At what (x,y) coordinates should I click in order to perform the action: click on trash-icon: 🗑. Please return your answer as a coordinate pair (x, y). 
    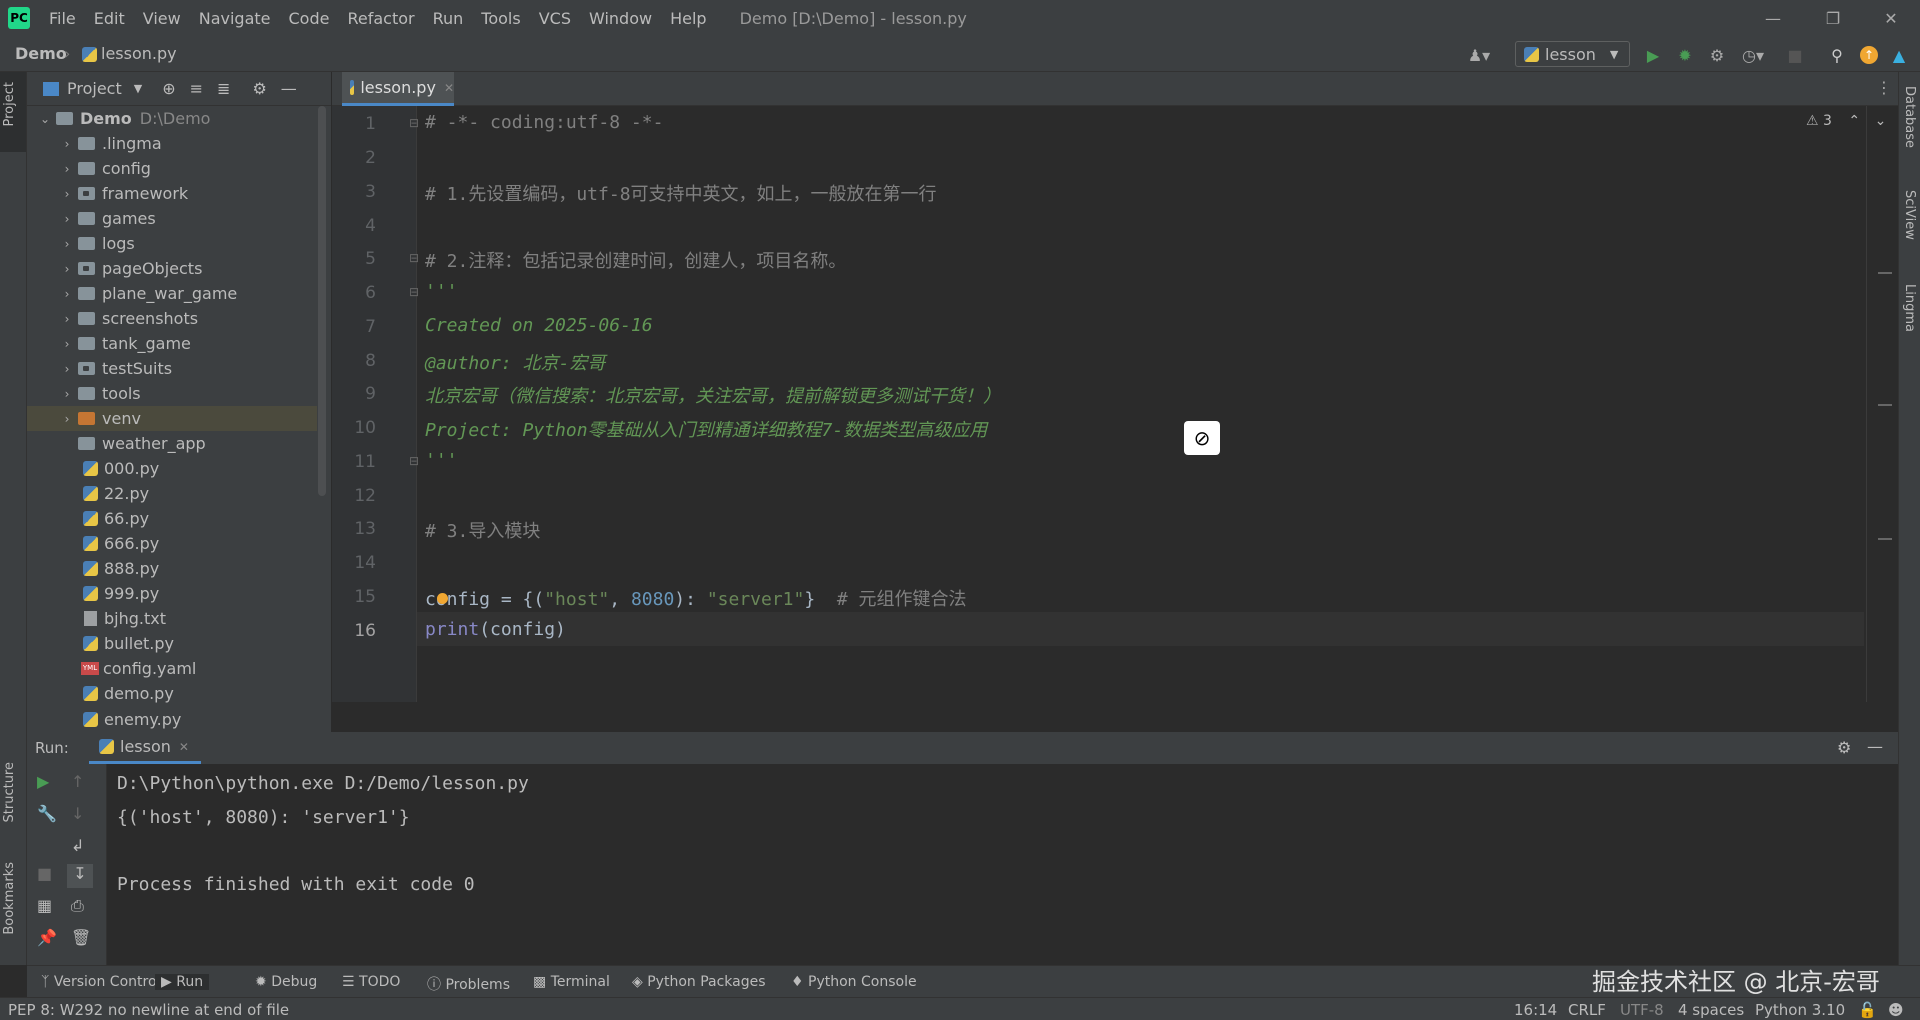
    Looking at the image, I should click on (81, 937).